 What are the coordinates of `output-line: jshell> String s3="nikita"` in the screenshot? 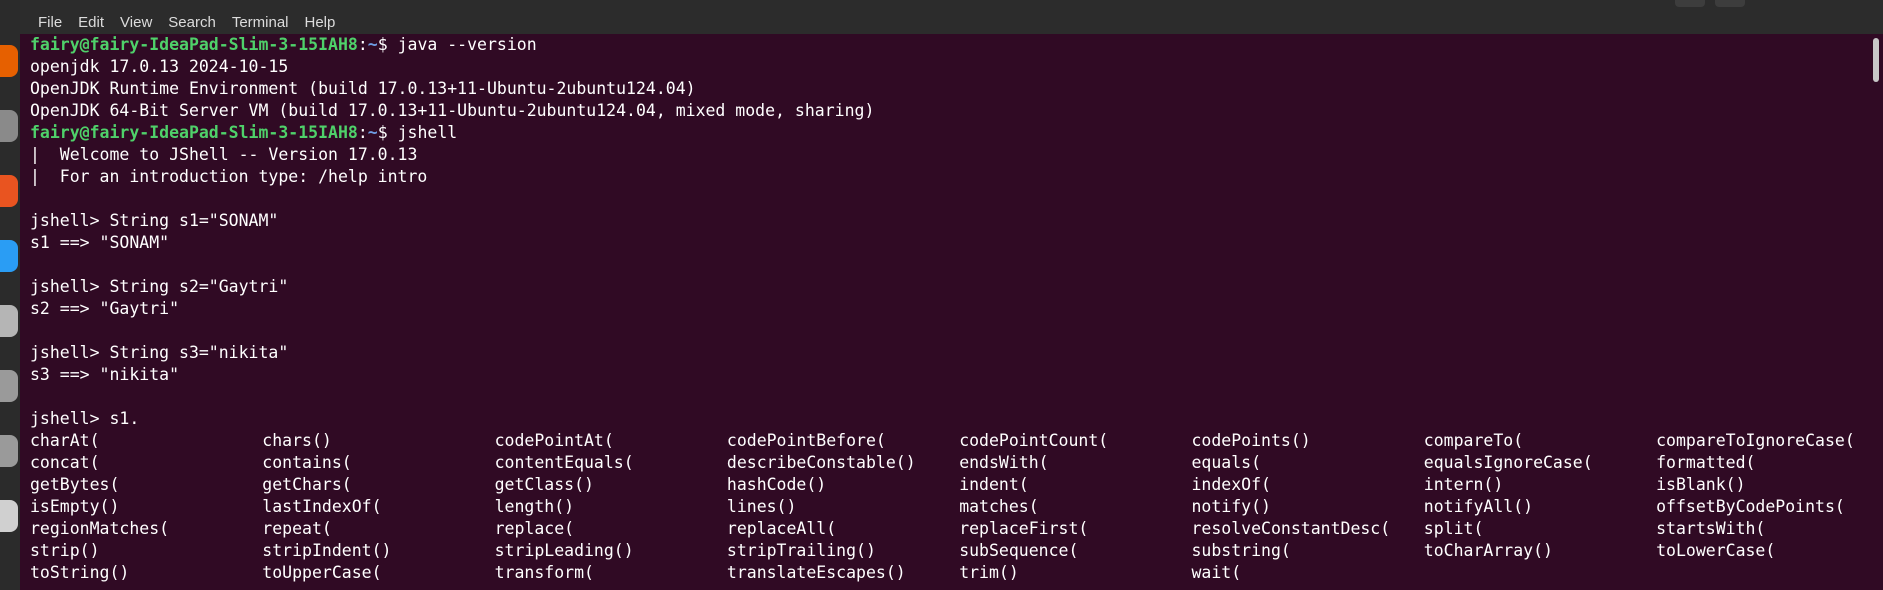 It's located at (159, 352).